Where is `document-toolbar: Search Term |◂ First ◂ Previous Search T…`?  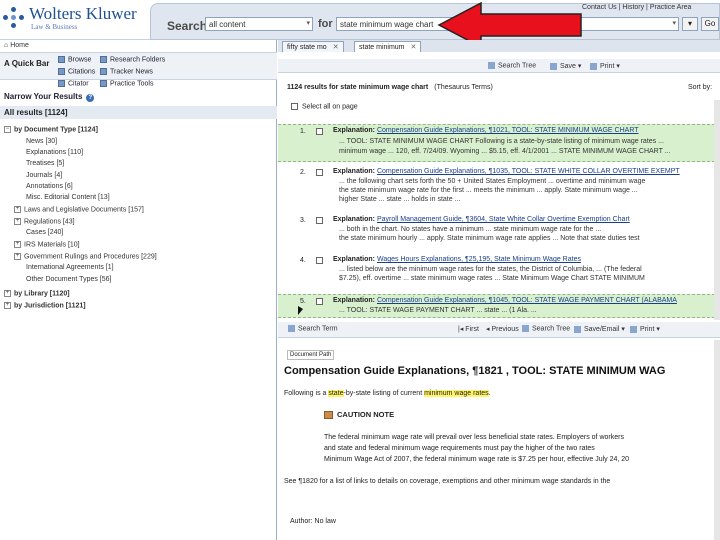
document-toolbar: Search Term |◂ First ◂ Previous Search T… is located at coordinates (499, 330).